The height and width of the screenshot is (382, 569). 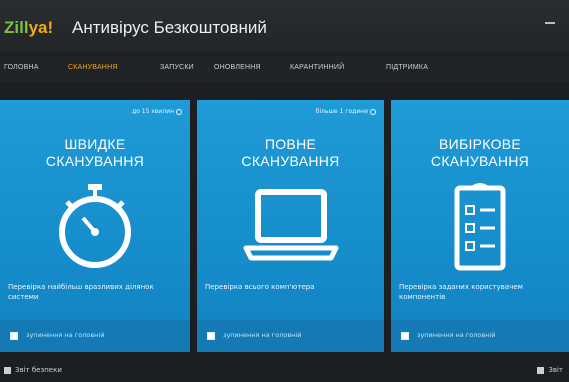 I want to click on nav-item-home: ГОЛОВНА, so click(x=21, y=67).